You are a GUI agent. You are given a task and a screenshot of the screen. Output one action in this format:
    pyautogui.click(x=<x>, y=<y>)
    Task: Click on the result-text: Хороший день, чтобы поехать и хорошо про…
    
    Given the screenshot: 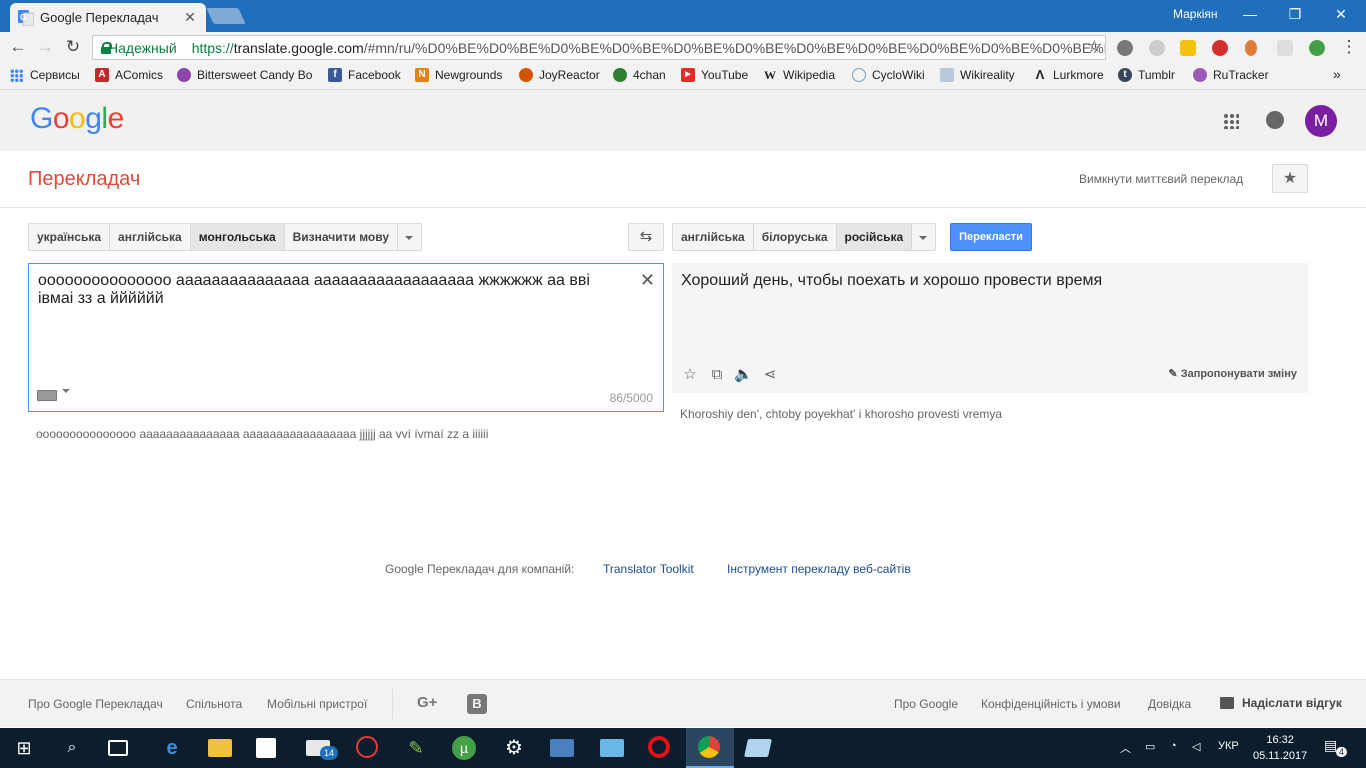 What is the action you would take?
    pyautogui.click(x=891, y=281)
    